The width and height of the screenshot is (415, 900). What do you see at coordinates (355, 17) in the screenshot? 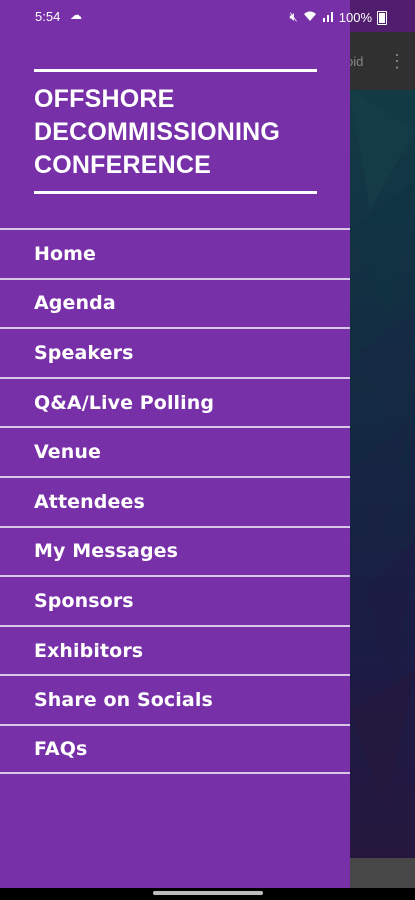
I see `battery-percent: 100%` at bounding box center [355, 17].